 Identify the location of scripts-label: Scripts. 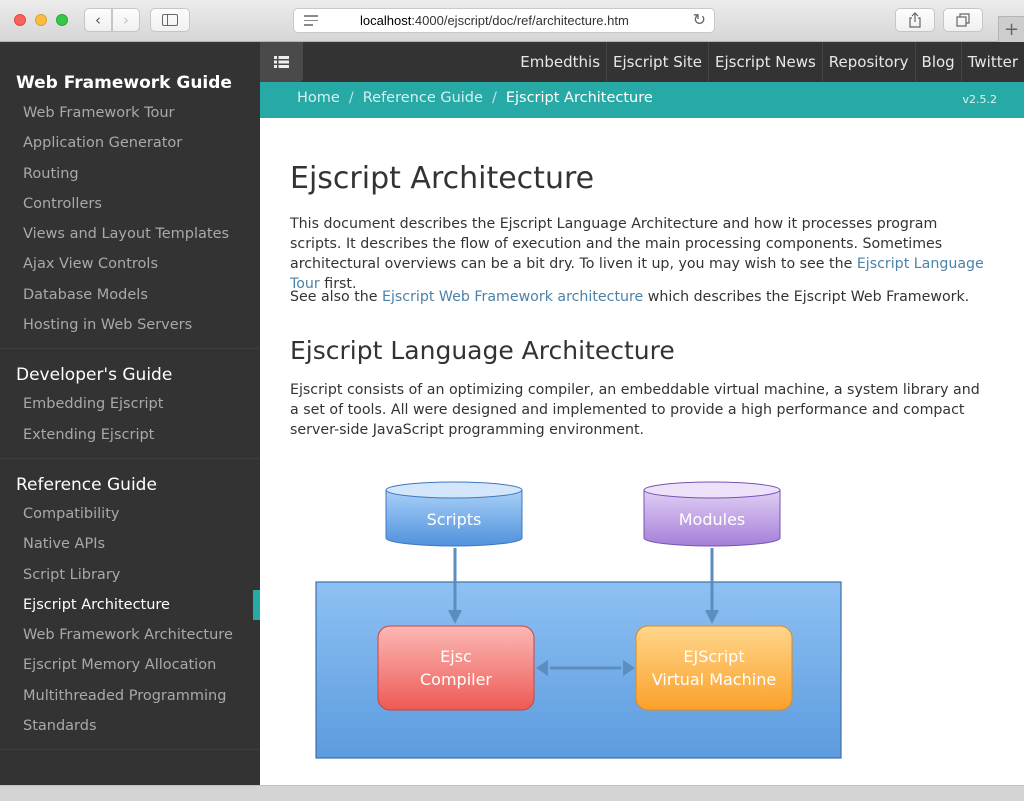
(454, 519).